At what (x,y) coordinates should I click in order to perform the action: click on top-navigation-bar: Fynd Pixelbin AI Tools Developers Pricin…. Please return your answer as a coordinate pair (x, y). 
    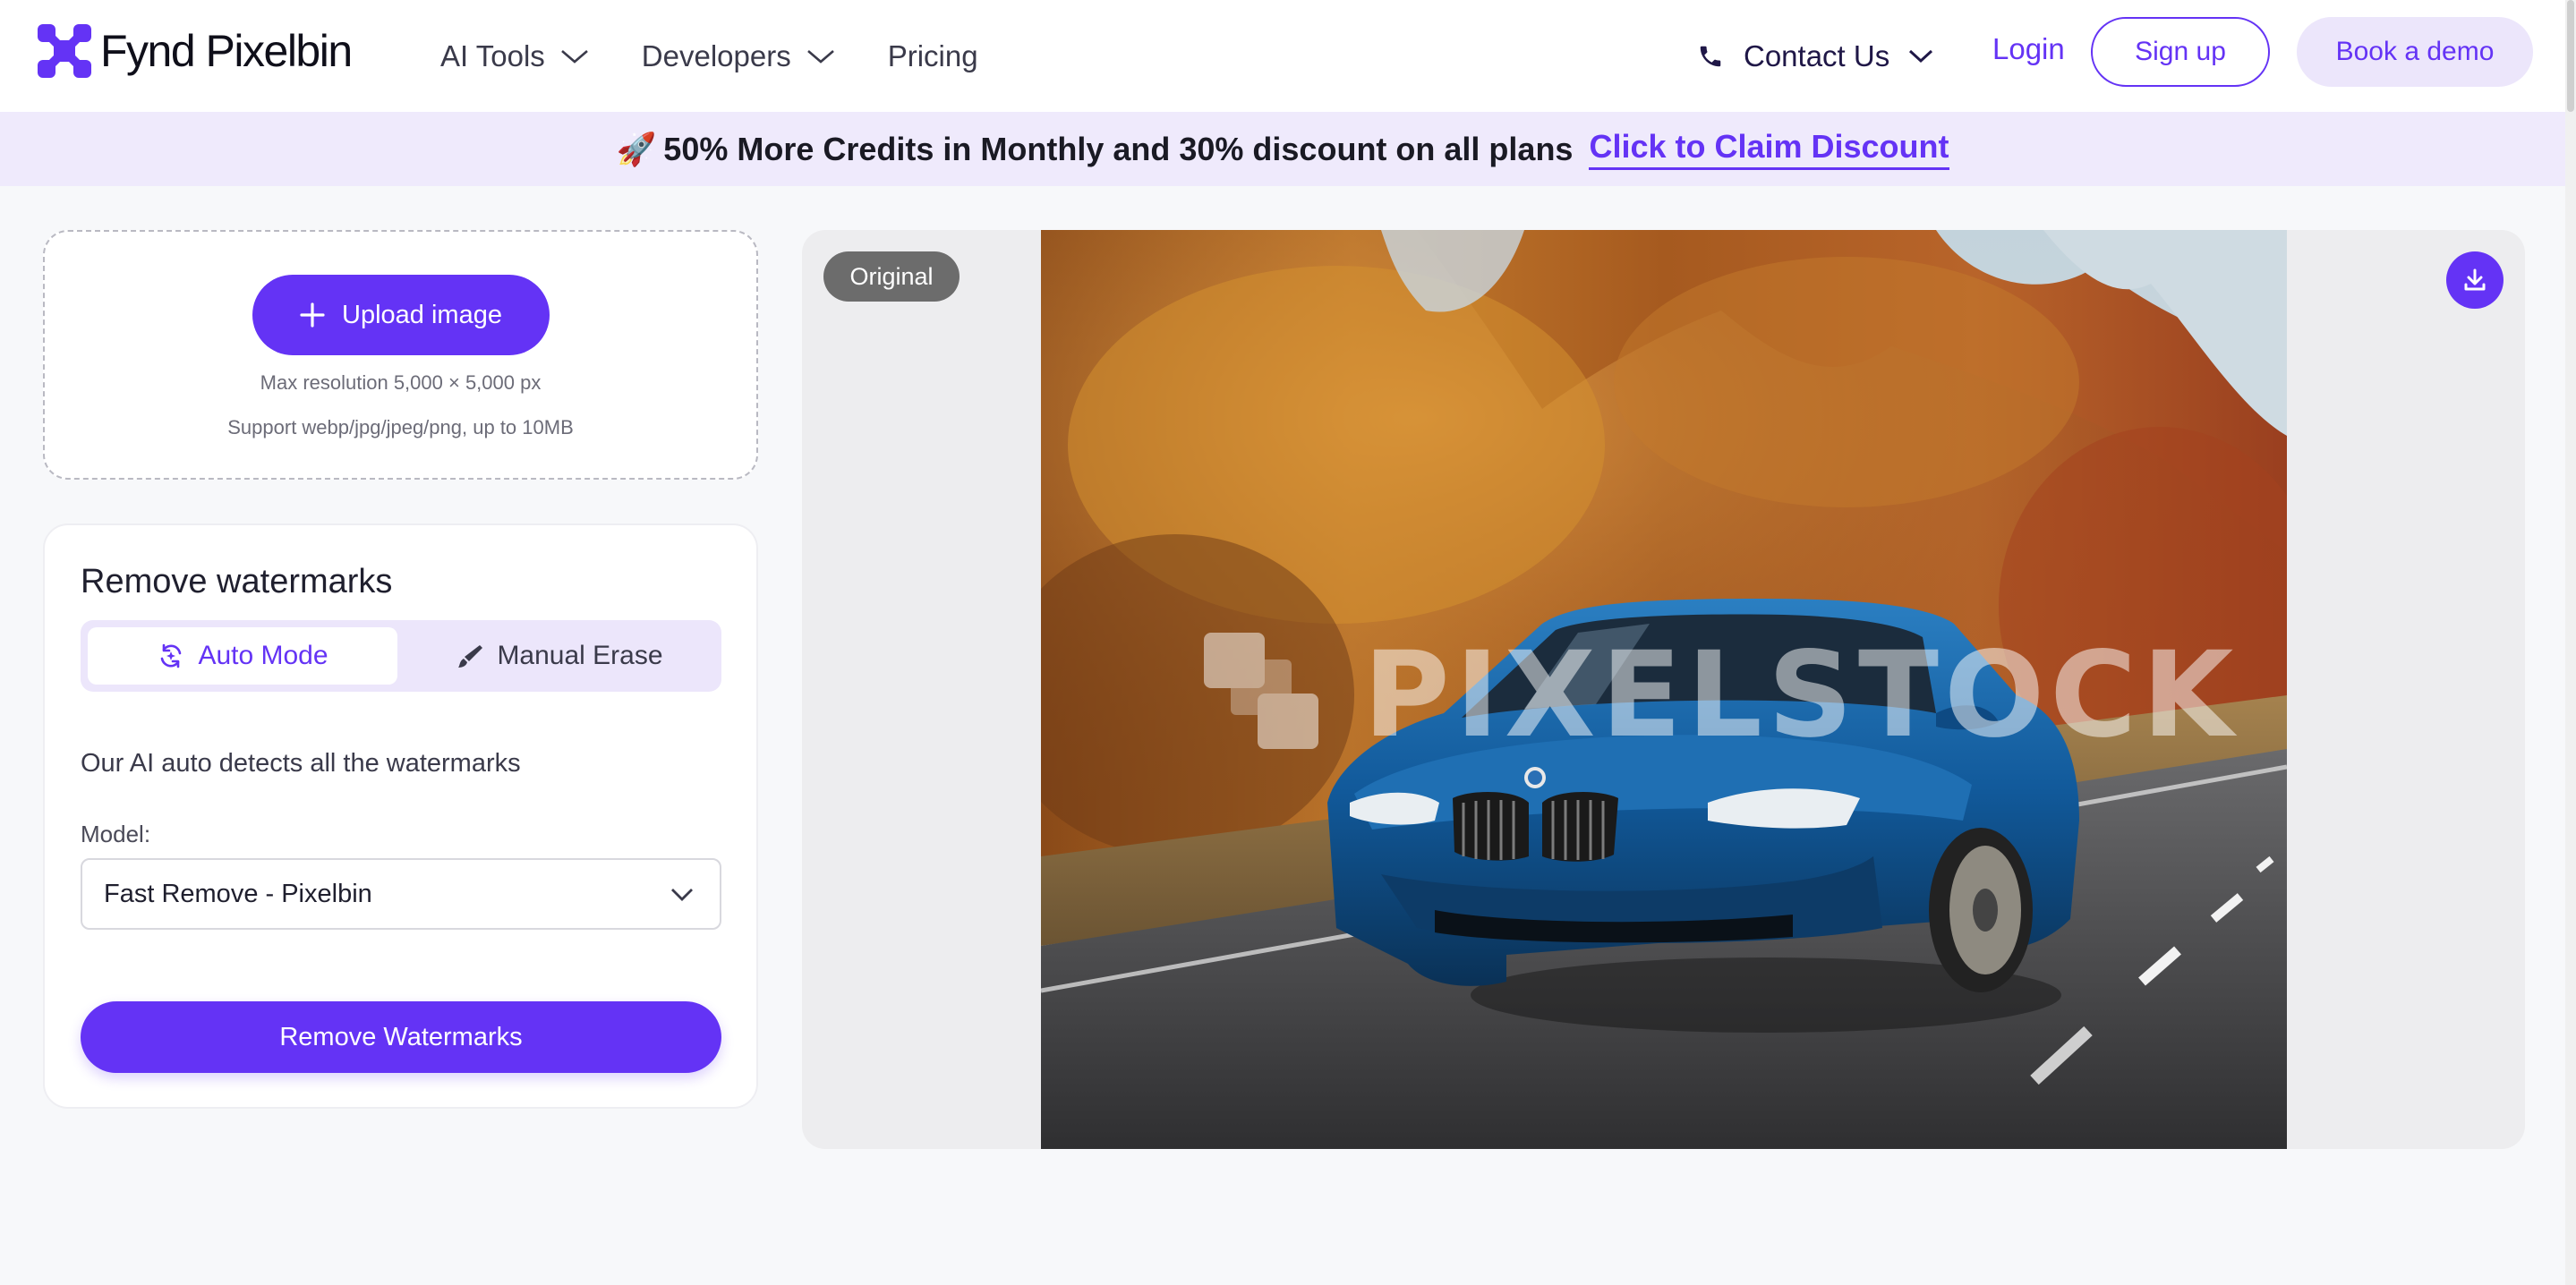
    Looking at the image, I should click on (1282, 56).